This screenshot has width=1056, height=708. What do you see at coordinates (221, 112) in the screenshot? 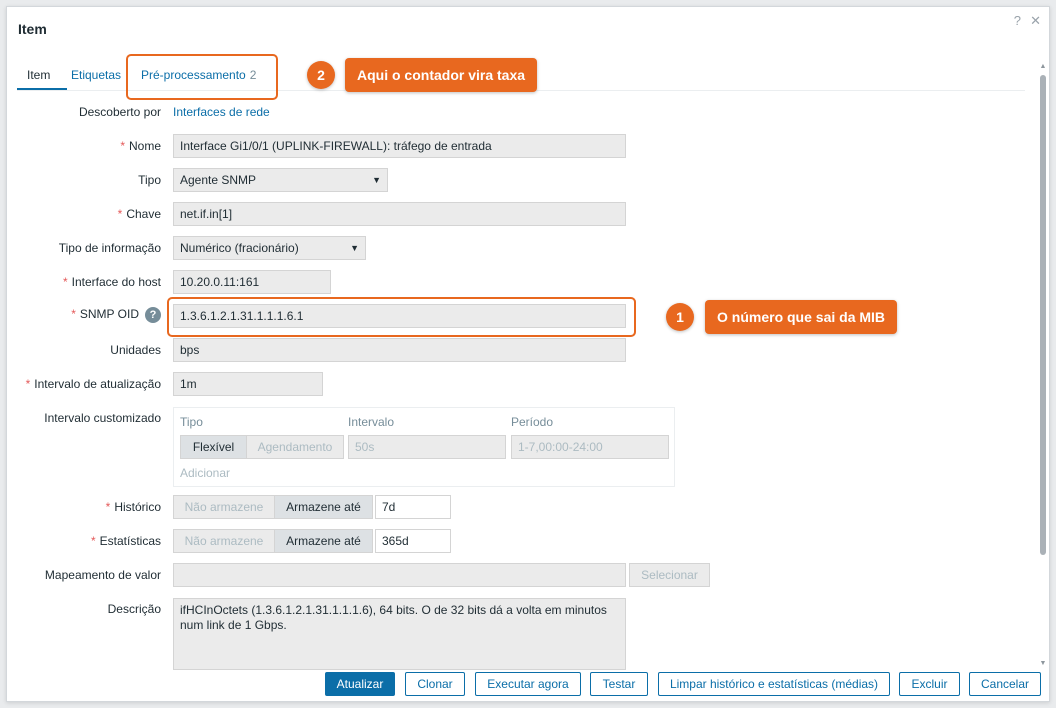
I see `discovery-rule-link: Interfaces de rede` at bounding box center [221, 112].